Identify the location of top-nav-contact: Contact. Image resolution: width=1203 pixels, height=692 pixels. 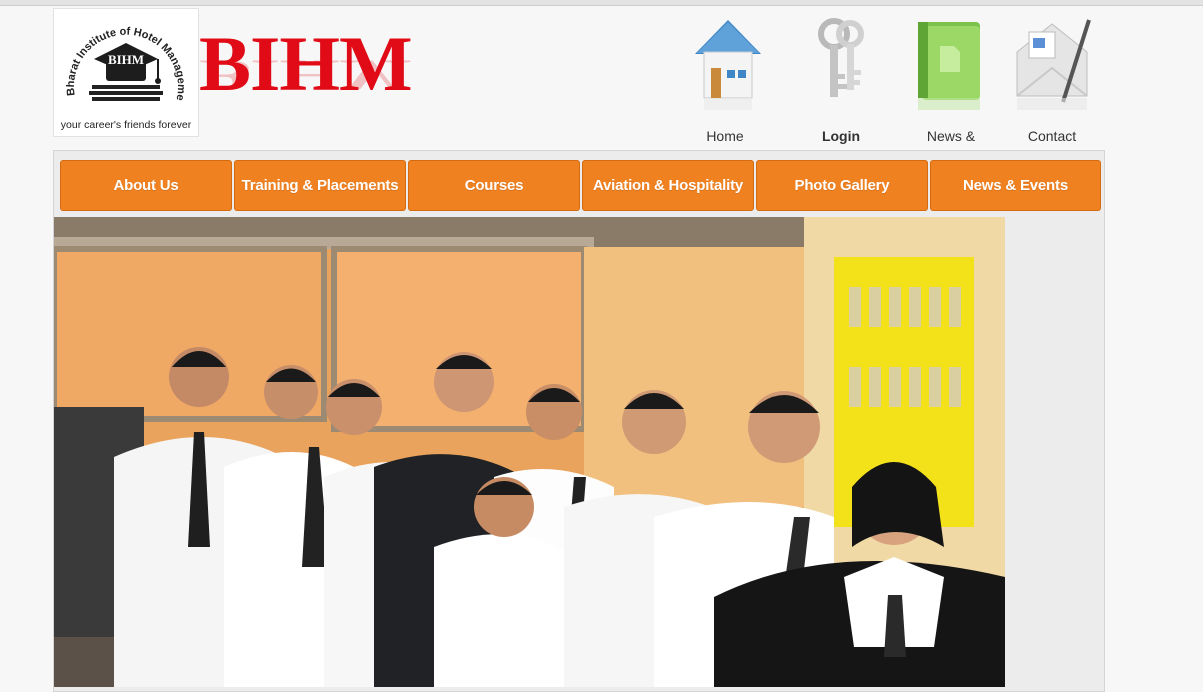
(1052, 83).